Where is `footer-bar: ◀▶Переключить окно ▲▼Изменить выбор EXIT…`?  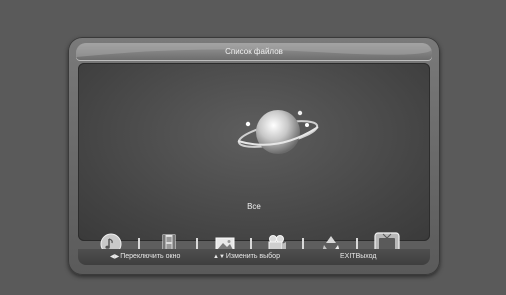 footer-bar: ◀▶Переключить окно ▲▼Изменить выбор EXIT… is located at coordinates (254, 257).